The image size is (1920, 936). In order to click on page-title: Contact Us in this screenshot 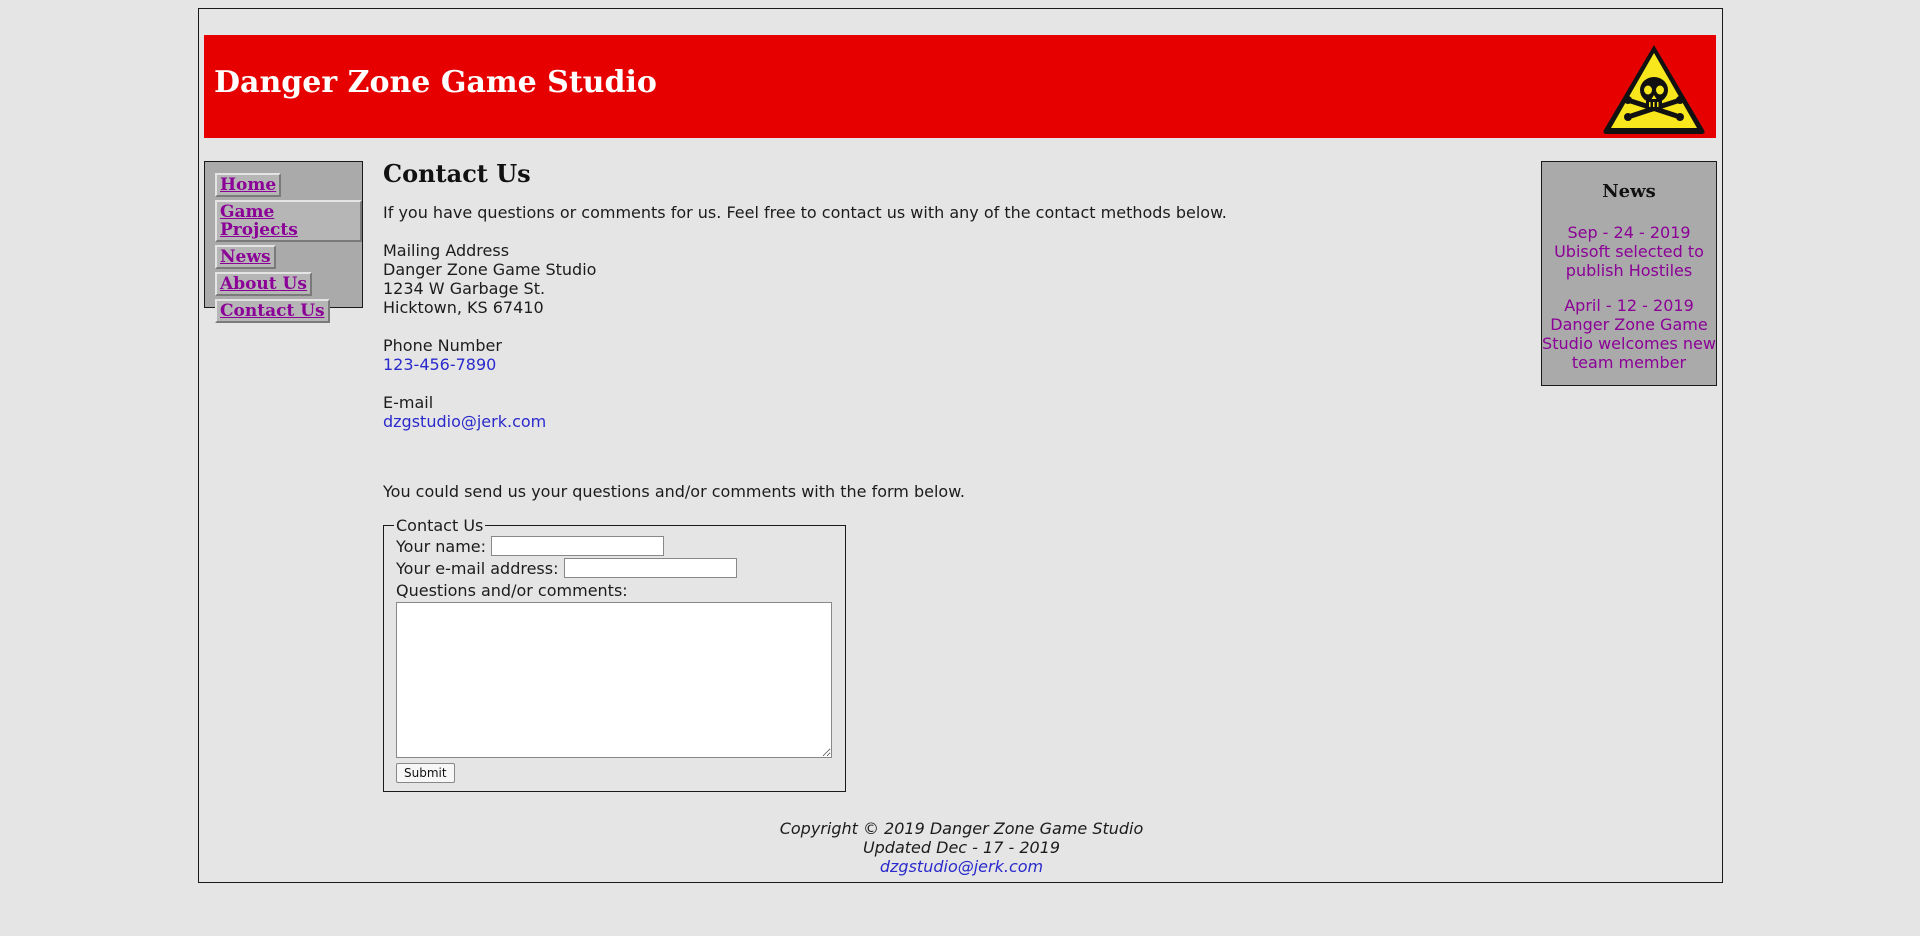, I will do `click(457, 173)`.